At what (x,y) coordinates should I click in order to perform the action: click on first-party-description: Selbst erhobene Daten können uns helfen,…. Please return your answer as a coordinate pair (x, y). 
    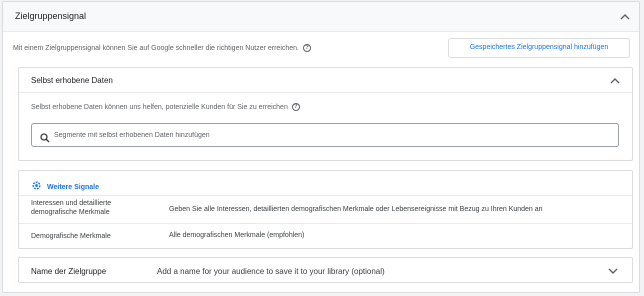
    Looking at the image, I should click on (165, 107).